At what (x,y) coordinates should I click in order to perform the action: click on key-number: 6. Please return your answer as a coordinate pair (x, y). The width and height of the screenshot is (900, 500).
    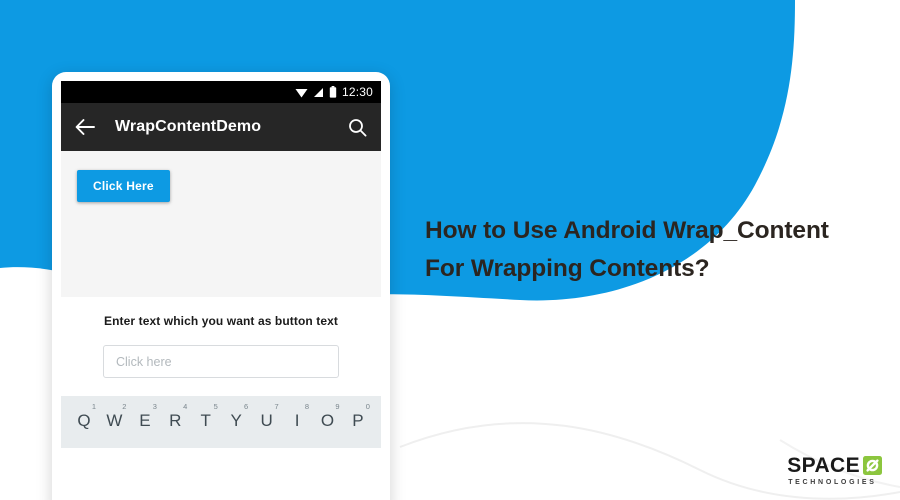
    Looking at the image, I should click on (246, 406).